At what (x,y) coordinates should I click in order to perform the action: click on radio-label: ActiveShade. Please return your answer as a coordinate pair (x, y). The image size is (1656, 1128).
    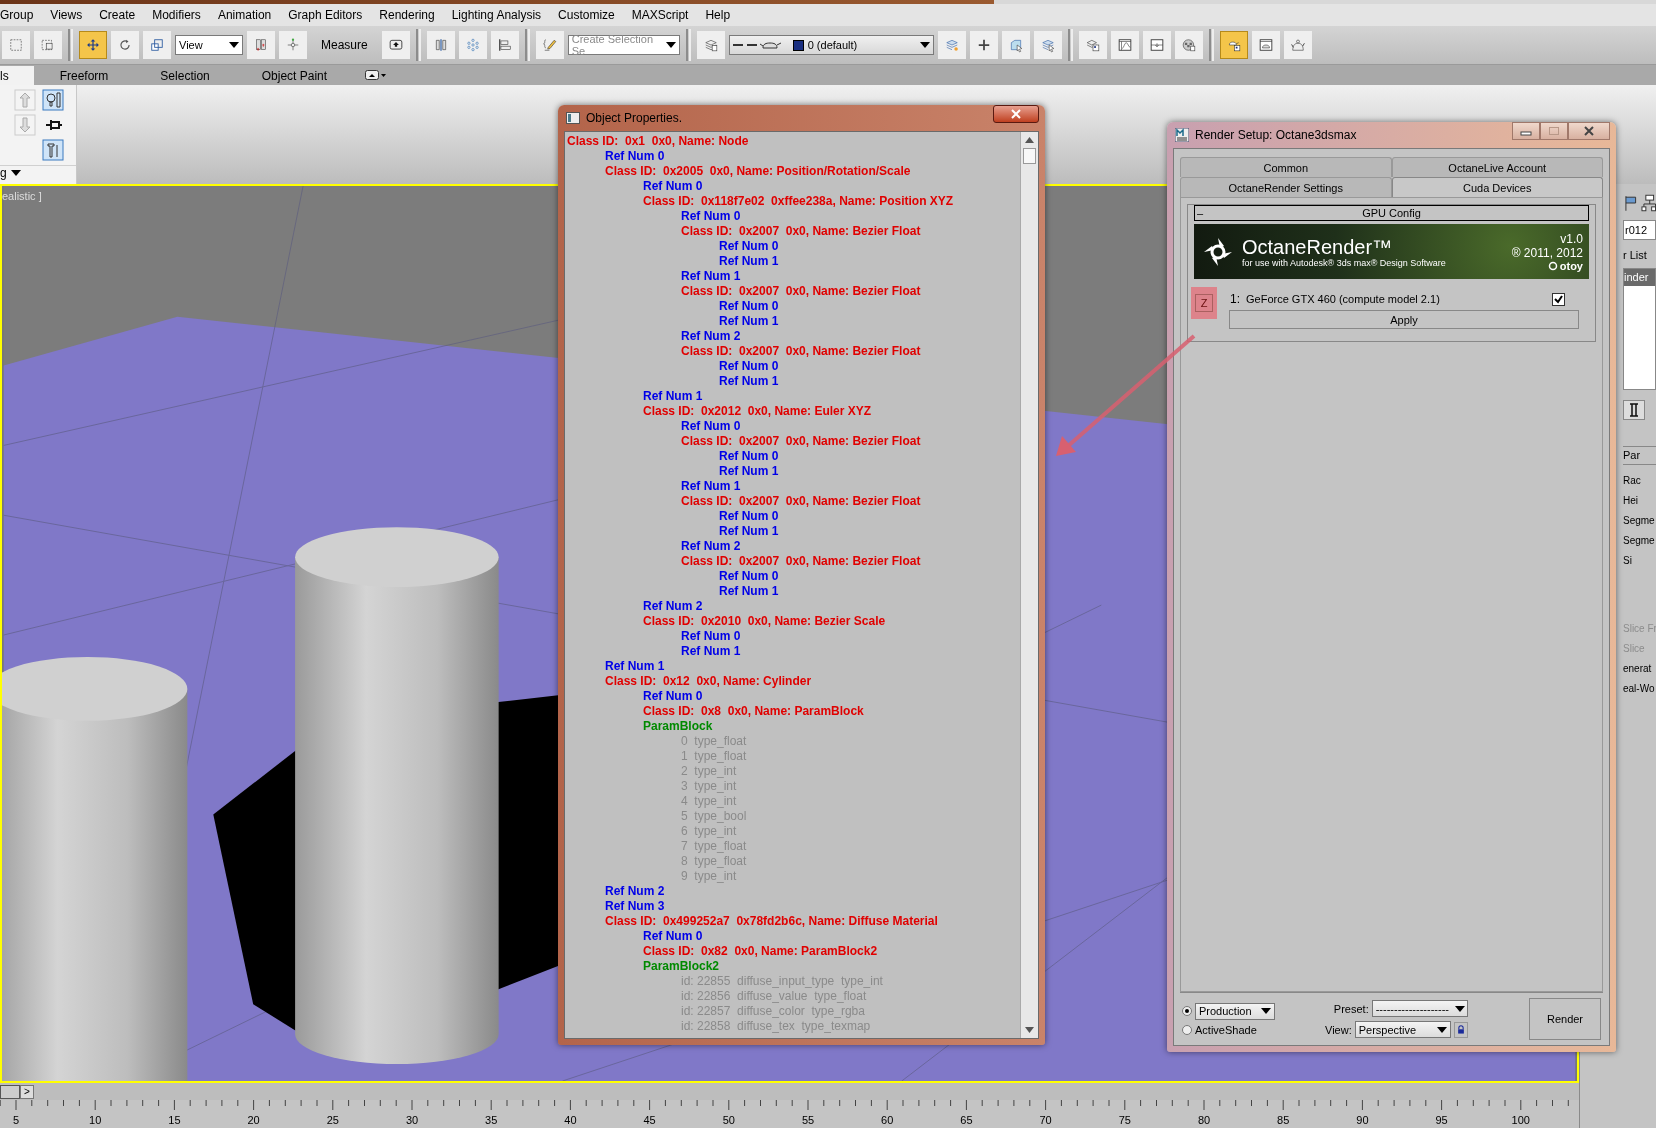
    Looking at the image, I should click on (1226, 1029).